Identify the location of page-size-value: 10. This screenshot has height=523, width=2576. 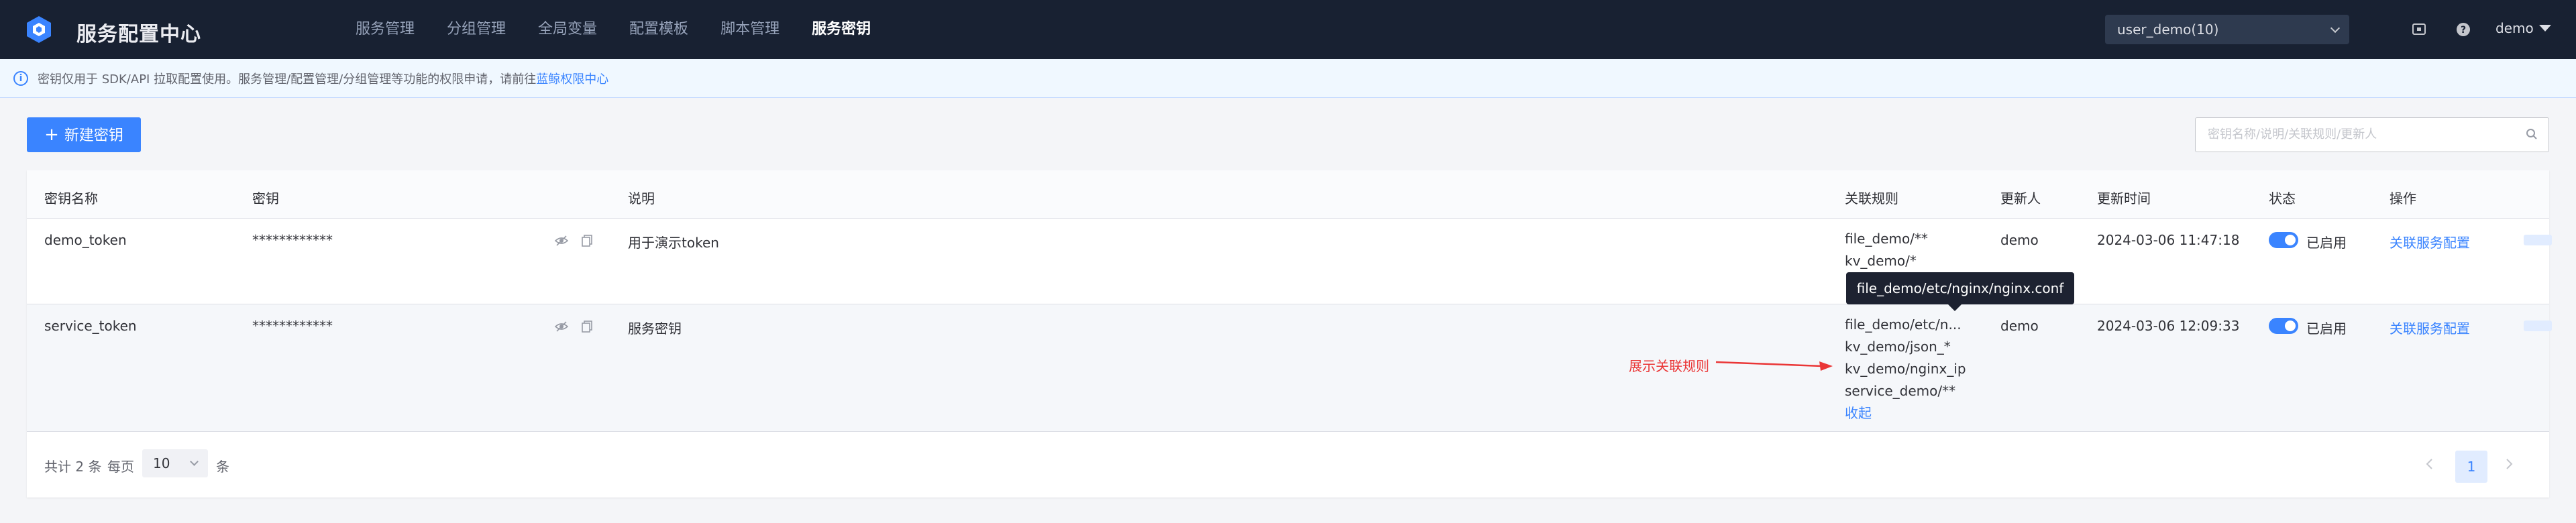
(161, 463).